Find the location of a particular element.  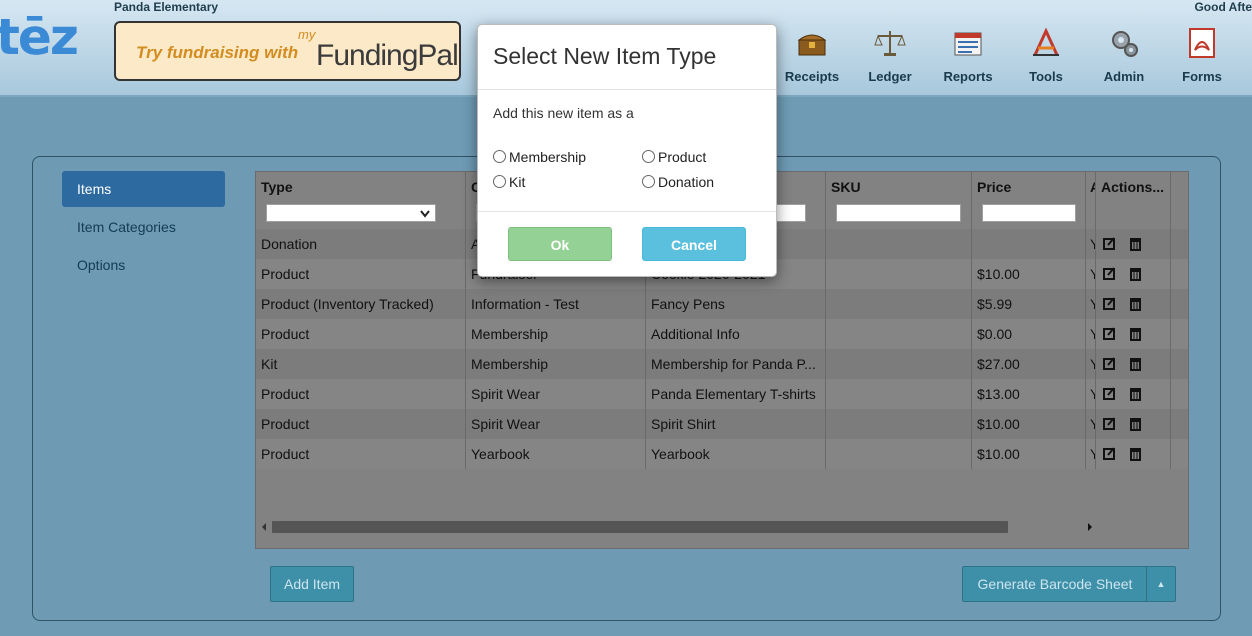

nav-receipts: Receipts is located at coordinates (812, 56).